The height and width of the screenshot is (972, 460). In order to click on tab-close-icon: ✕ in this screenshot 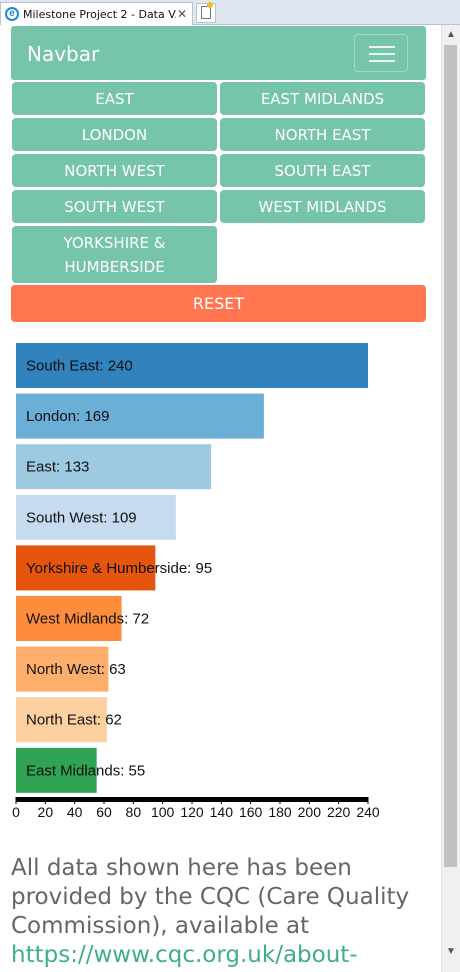, I will do `click(182, 14)`.